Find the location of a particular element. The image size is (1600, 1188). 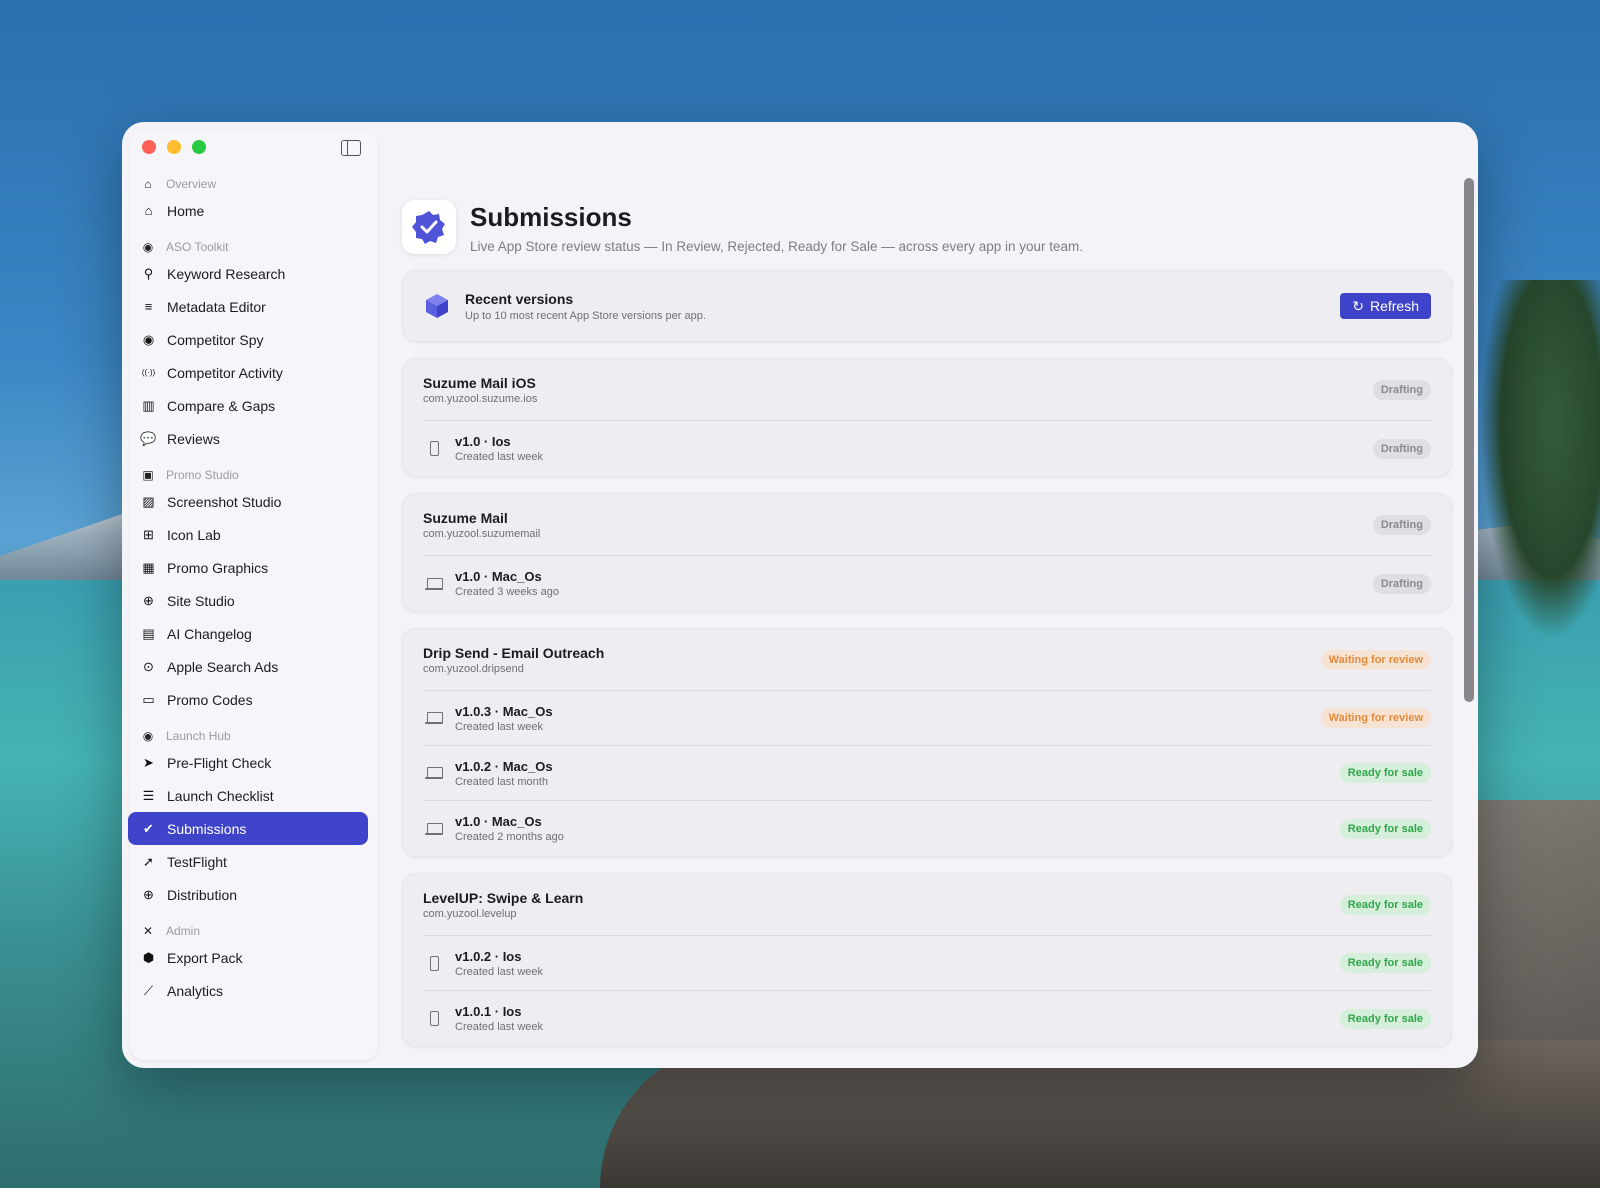

page-title: Submissions is located at coordinates (551, 217).